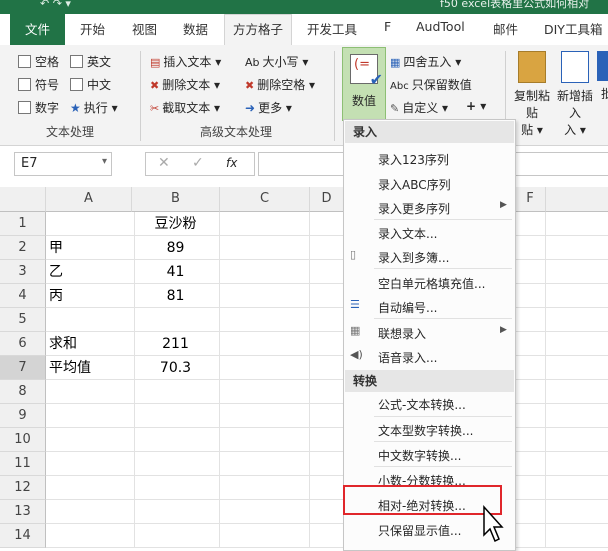 This screenshot has width=608, height=551. I want to click on checkbox-symbol: 符号, so click(38, 84).